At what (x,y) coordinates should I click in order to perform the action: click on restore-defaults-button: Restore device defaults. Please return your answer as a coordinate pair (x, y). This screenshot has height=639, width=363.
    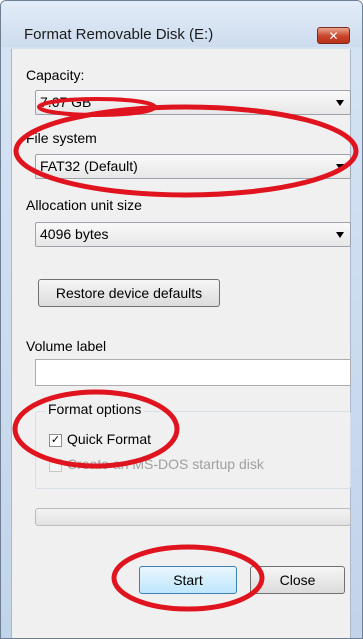
    Looking at the image, I should click on (129, 293).